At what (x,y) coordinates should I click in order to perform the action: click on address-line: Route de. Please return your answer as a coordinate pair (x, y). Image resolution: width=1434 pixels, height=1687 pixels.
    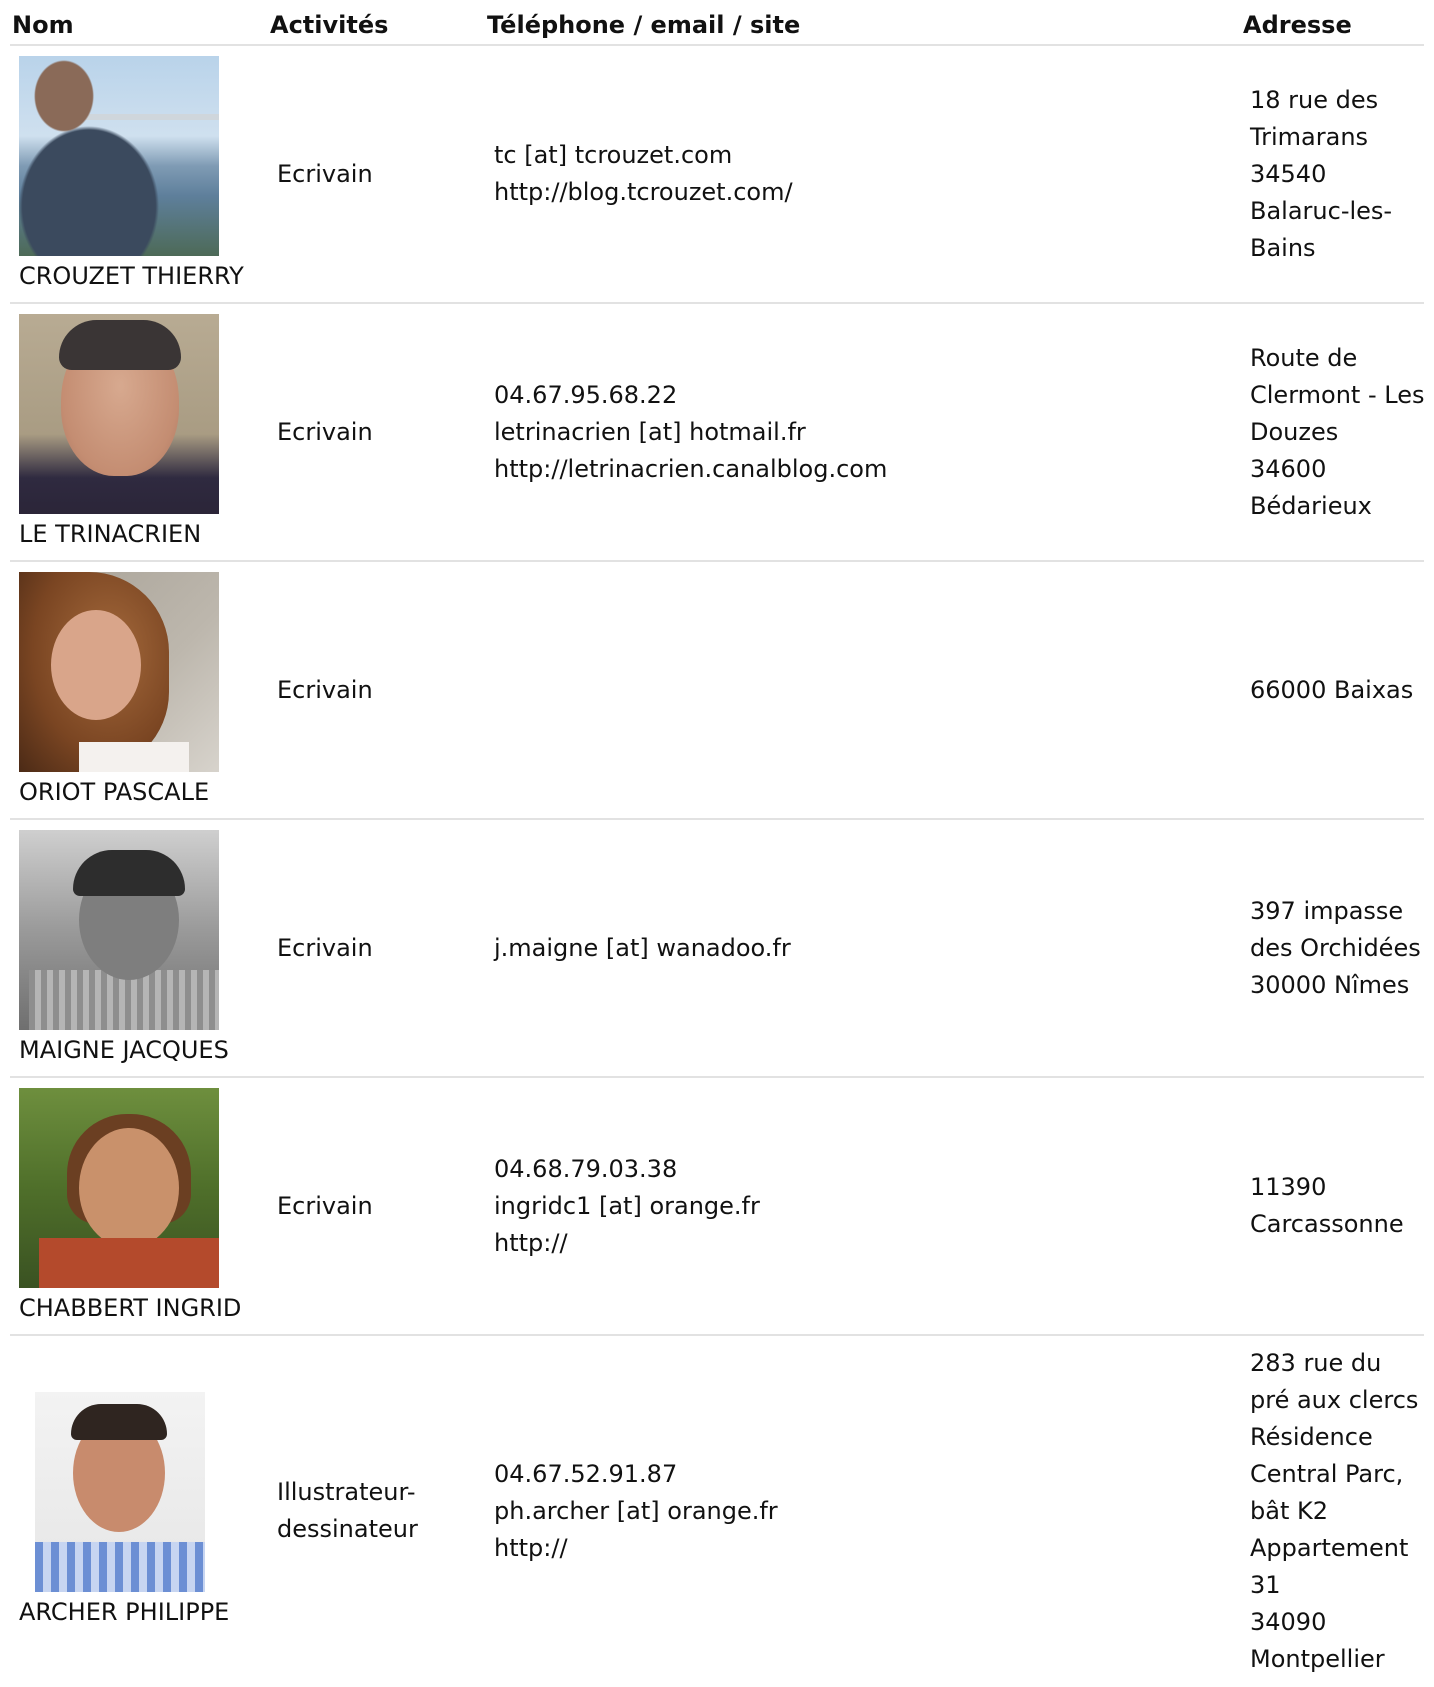
    Looking at the image, I should click on (1304, 357).